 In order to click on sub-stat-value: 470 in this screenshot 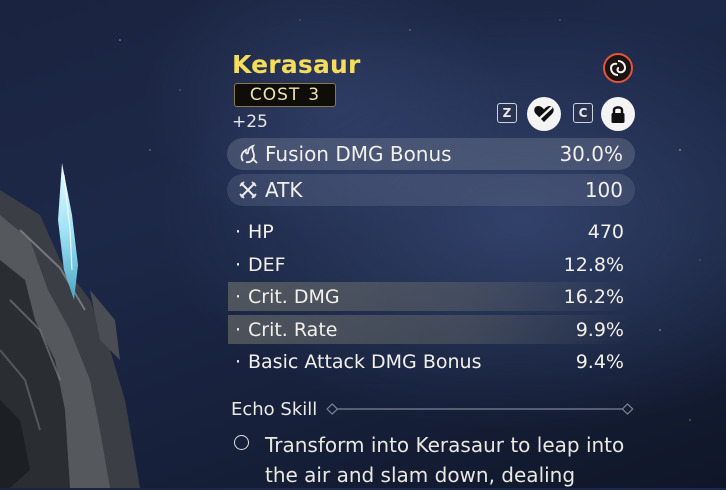, I will do `click(605, 231)`.